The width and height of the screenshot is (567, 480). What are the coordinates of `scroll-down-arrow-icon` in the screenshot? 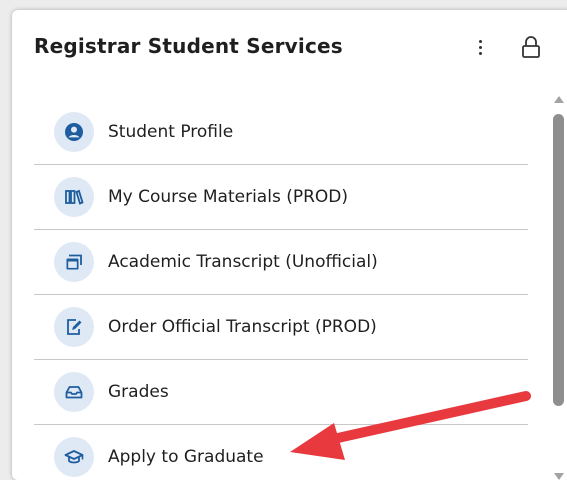 It's located at (559, 476).